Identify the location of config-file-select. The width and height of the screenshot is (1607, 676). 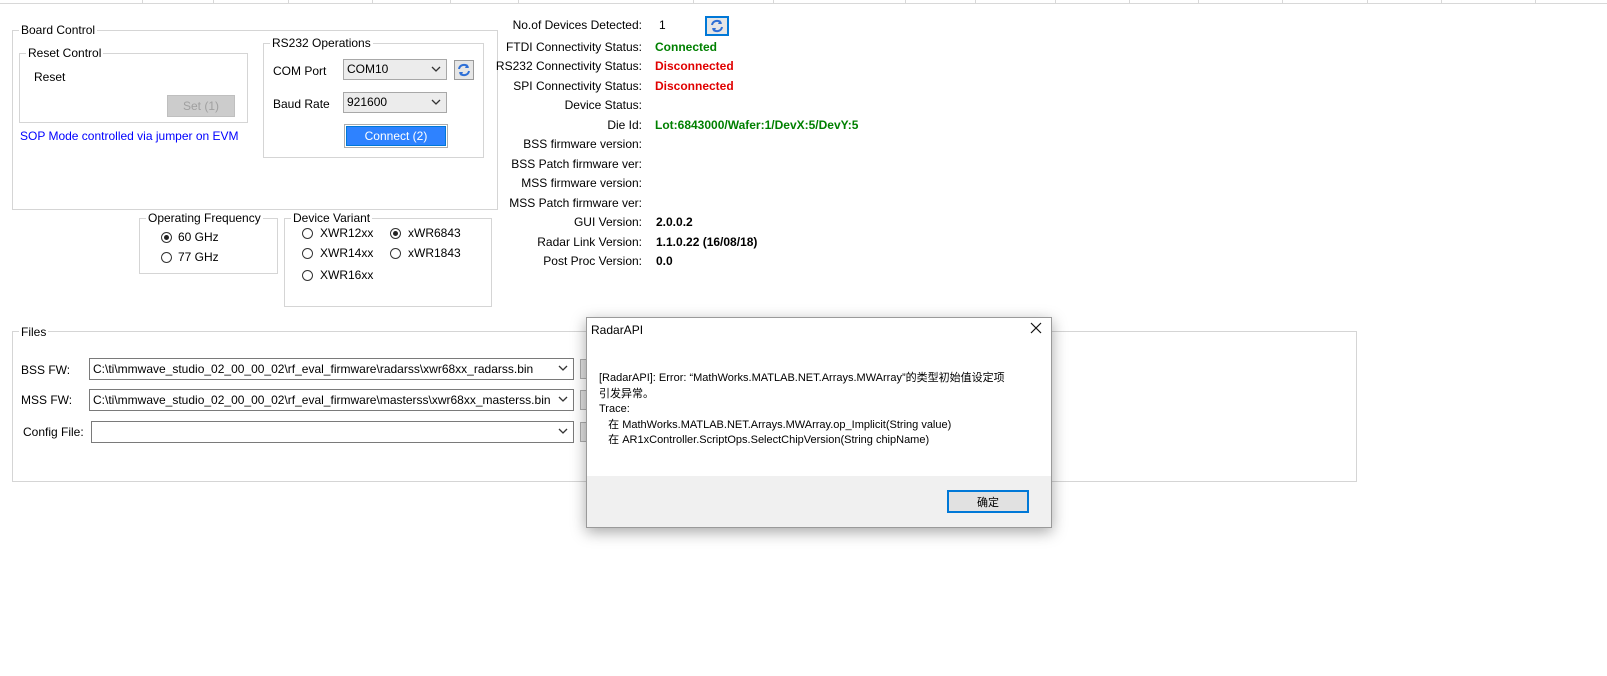
(332, 432).